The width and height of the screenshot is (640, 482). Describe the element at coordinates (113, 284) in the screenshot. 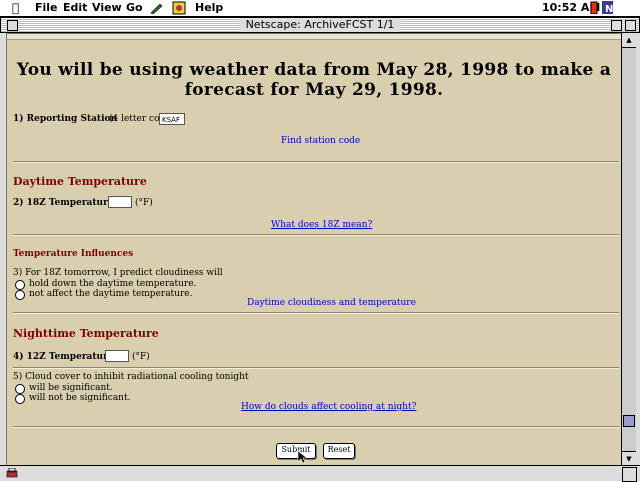

I see `q3-option-1: hold down the daytime temperature.` at that location.